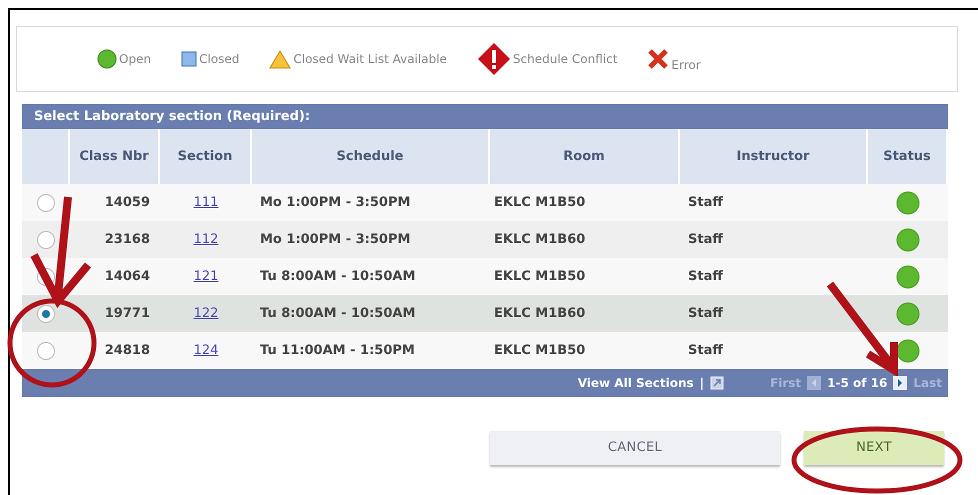 Image resolution: width=978 pixels, height=495 pixels. I want to click on legend-label: Closed Wait List Available, so click(370, 59).